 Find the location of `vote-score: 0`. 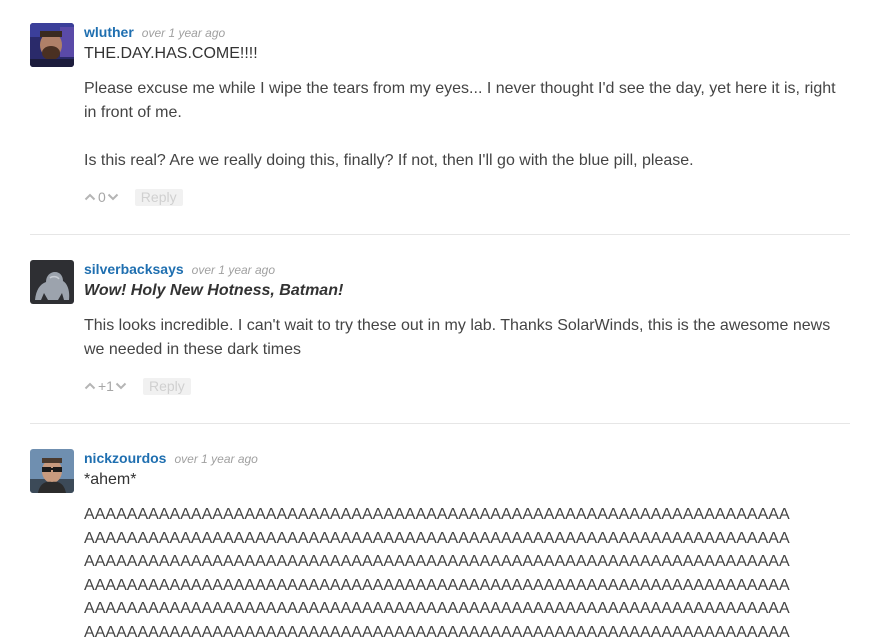

vote-score: 0 is located at coordinates (102, 197).